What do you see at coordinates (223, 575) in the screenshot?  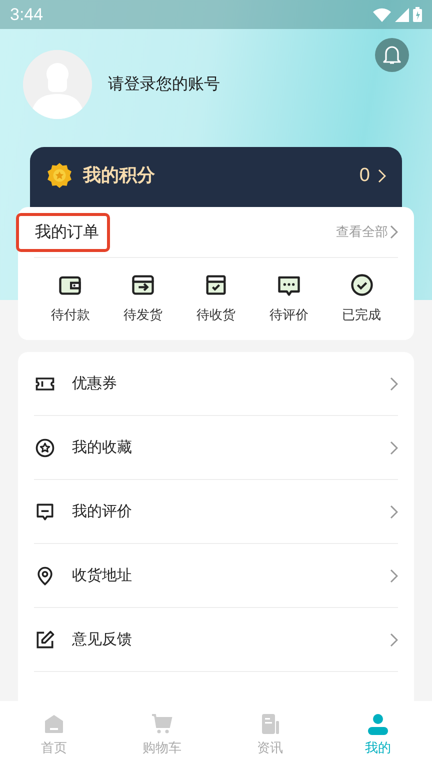 I see `menu-item: 收货地址` at bounding box center [223, 575].